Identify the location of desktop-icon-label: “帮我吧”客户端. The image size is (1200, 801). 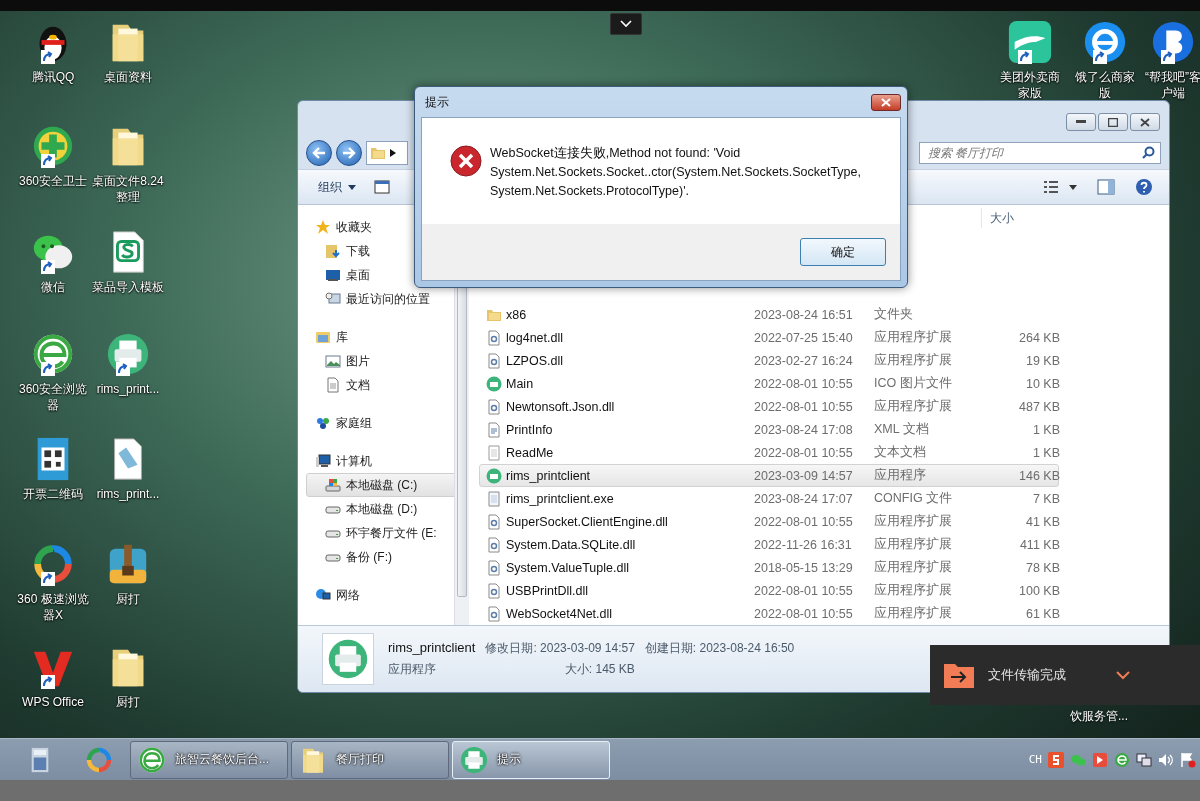
(1171, 85).